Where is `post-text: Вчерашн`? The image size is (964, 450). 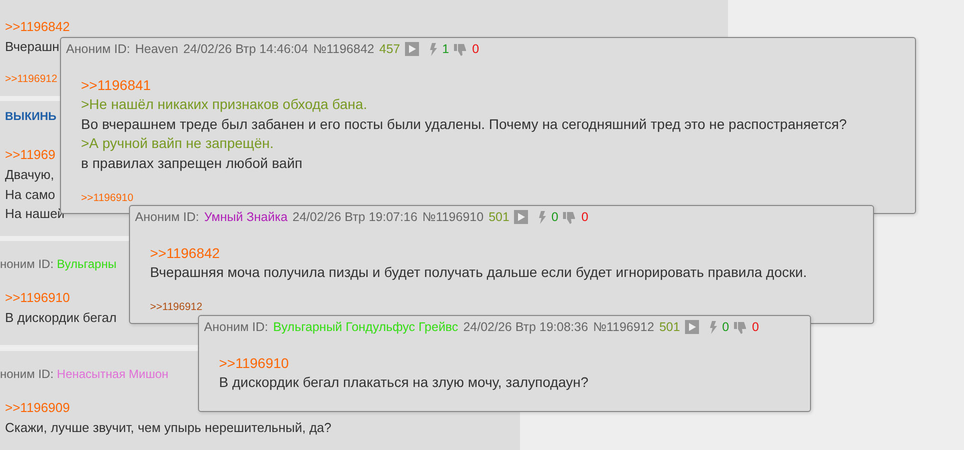
post-text: Вчерашн is located at coordinates (32, 47).